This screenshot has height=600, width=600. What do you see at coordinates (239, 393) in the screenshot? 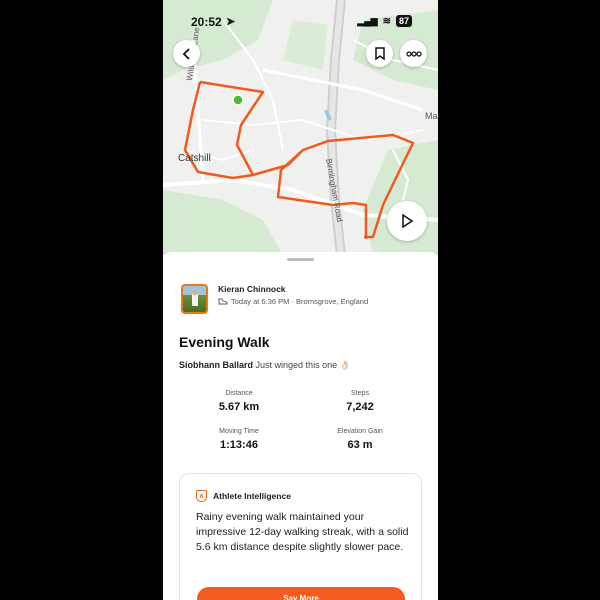
I see `stat-label: Distance` at bounding box center [239, 393].